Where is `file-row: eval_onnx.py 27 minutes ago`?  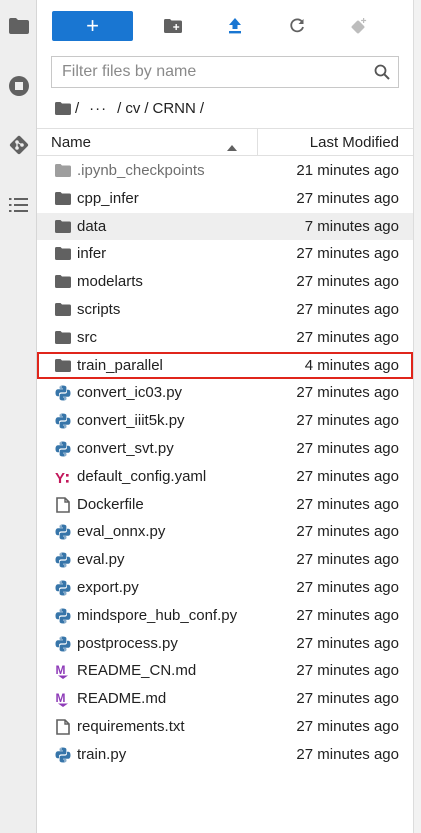
file-row: eval_onnx.py 27 minutes ago is located at coordinates (225, 532).